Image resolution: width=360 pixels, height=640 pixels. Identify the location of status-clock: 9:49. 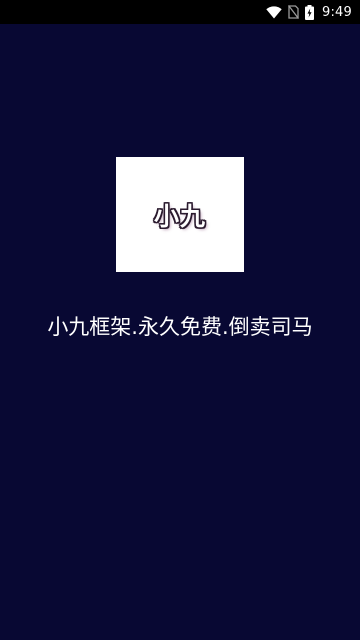
(337, 12).